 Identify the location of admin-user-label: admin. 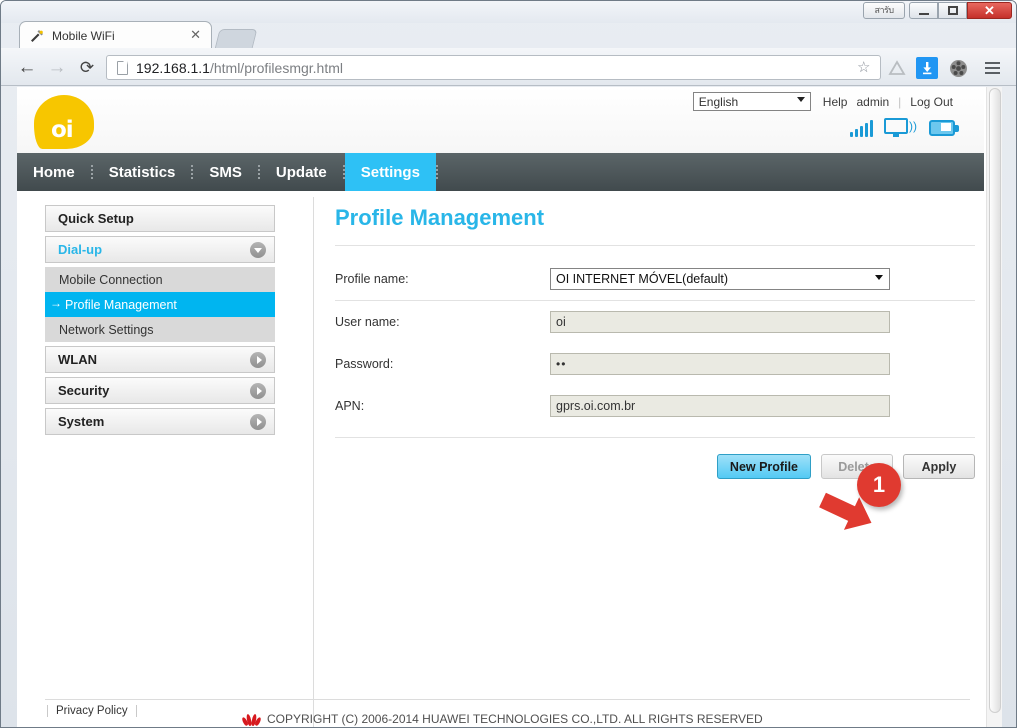
(872, 102).